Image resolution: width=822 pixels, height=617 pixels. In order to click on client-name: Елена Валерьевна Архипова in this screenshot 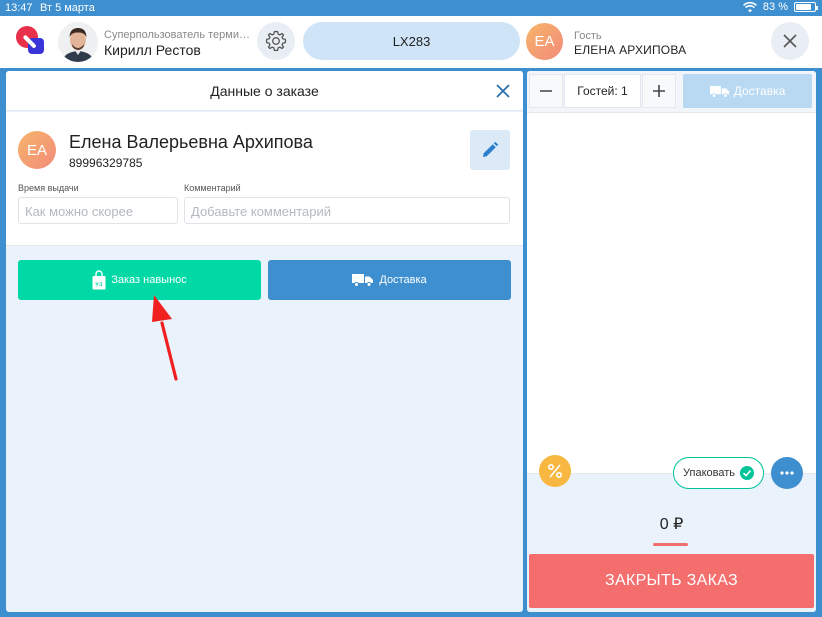, I will do `click(191, 142)`.